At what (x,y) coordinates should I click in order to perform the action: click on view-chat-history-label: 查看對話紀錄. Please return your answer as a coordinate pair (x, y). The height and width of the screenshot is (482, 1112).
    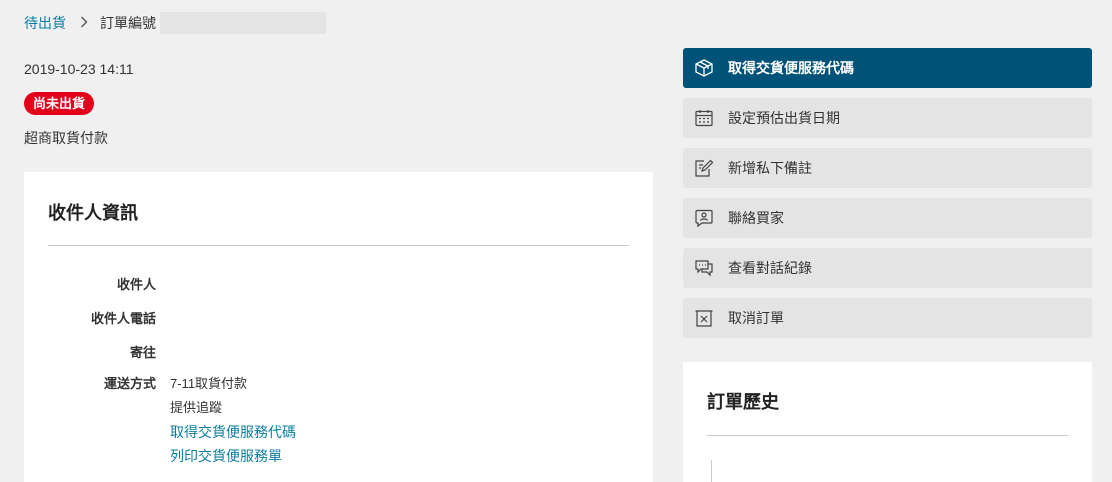
    Looking at the image, I should click on (770, 268).